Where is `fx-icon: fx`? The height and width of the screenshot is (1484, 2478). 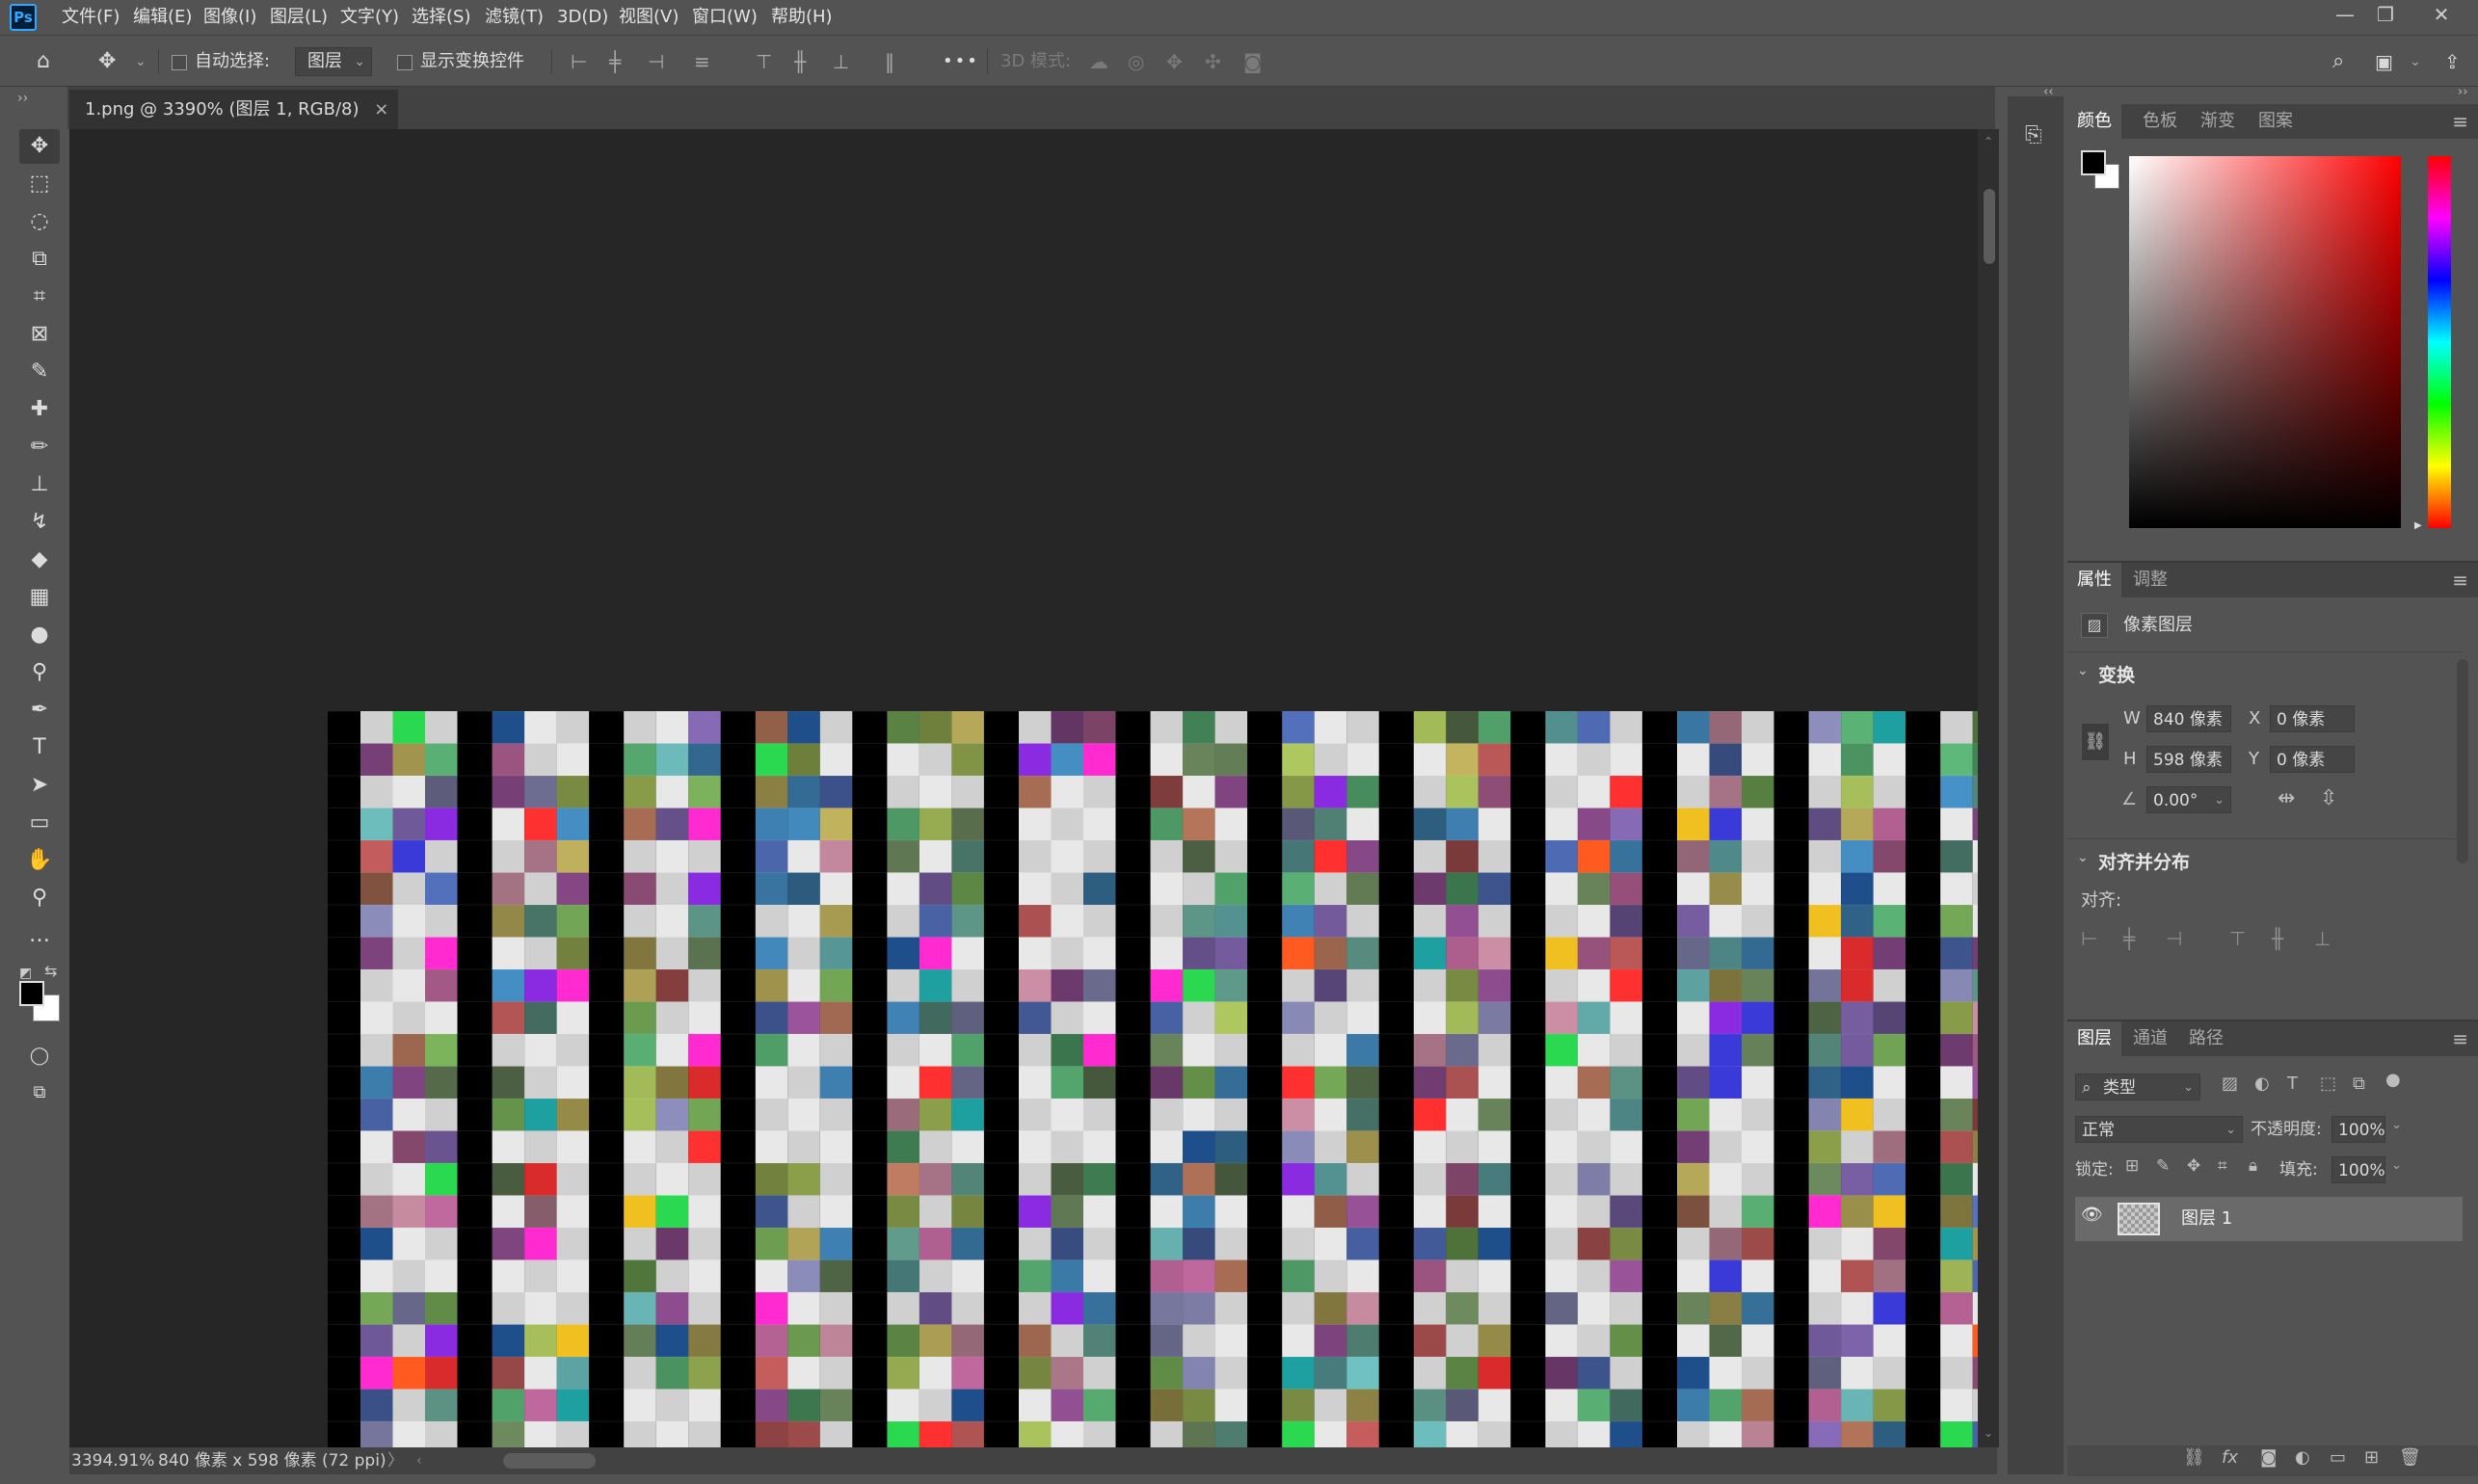 fx-icon: fx is located at coordinates (2230, 1457).